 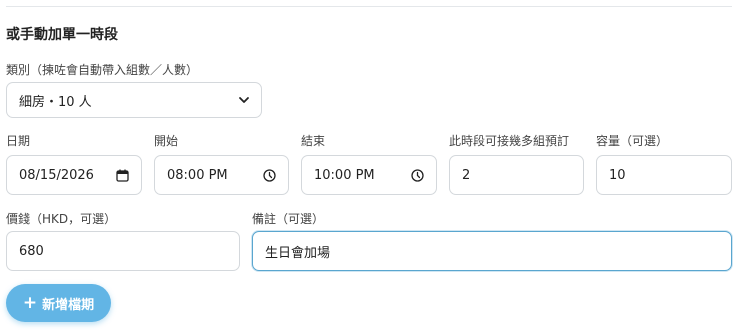 What do you see at coordinates (509, 141) in the screenshot?
I see `groups-label: 此時段可接幾多組預訂` at bounding box center [509, 141].